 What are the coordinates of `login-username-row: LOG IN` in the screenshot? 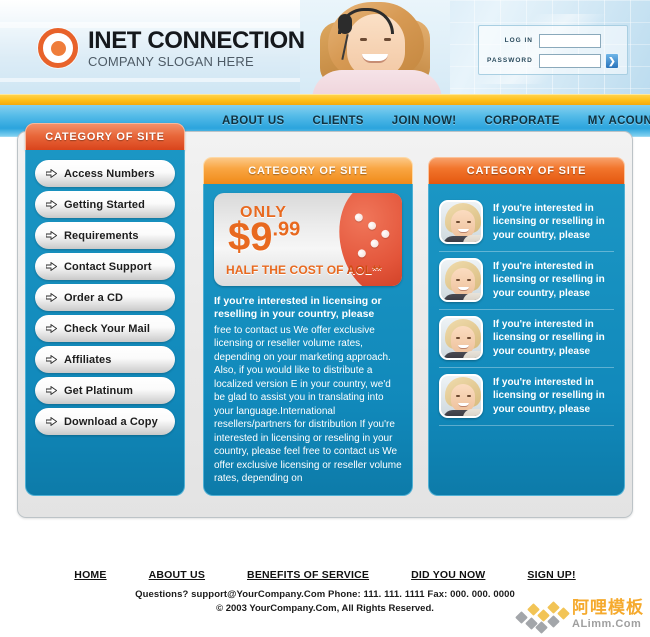 It's located at (553, 40).